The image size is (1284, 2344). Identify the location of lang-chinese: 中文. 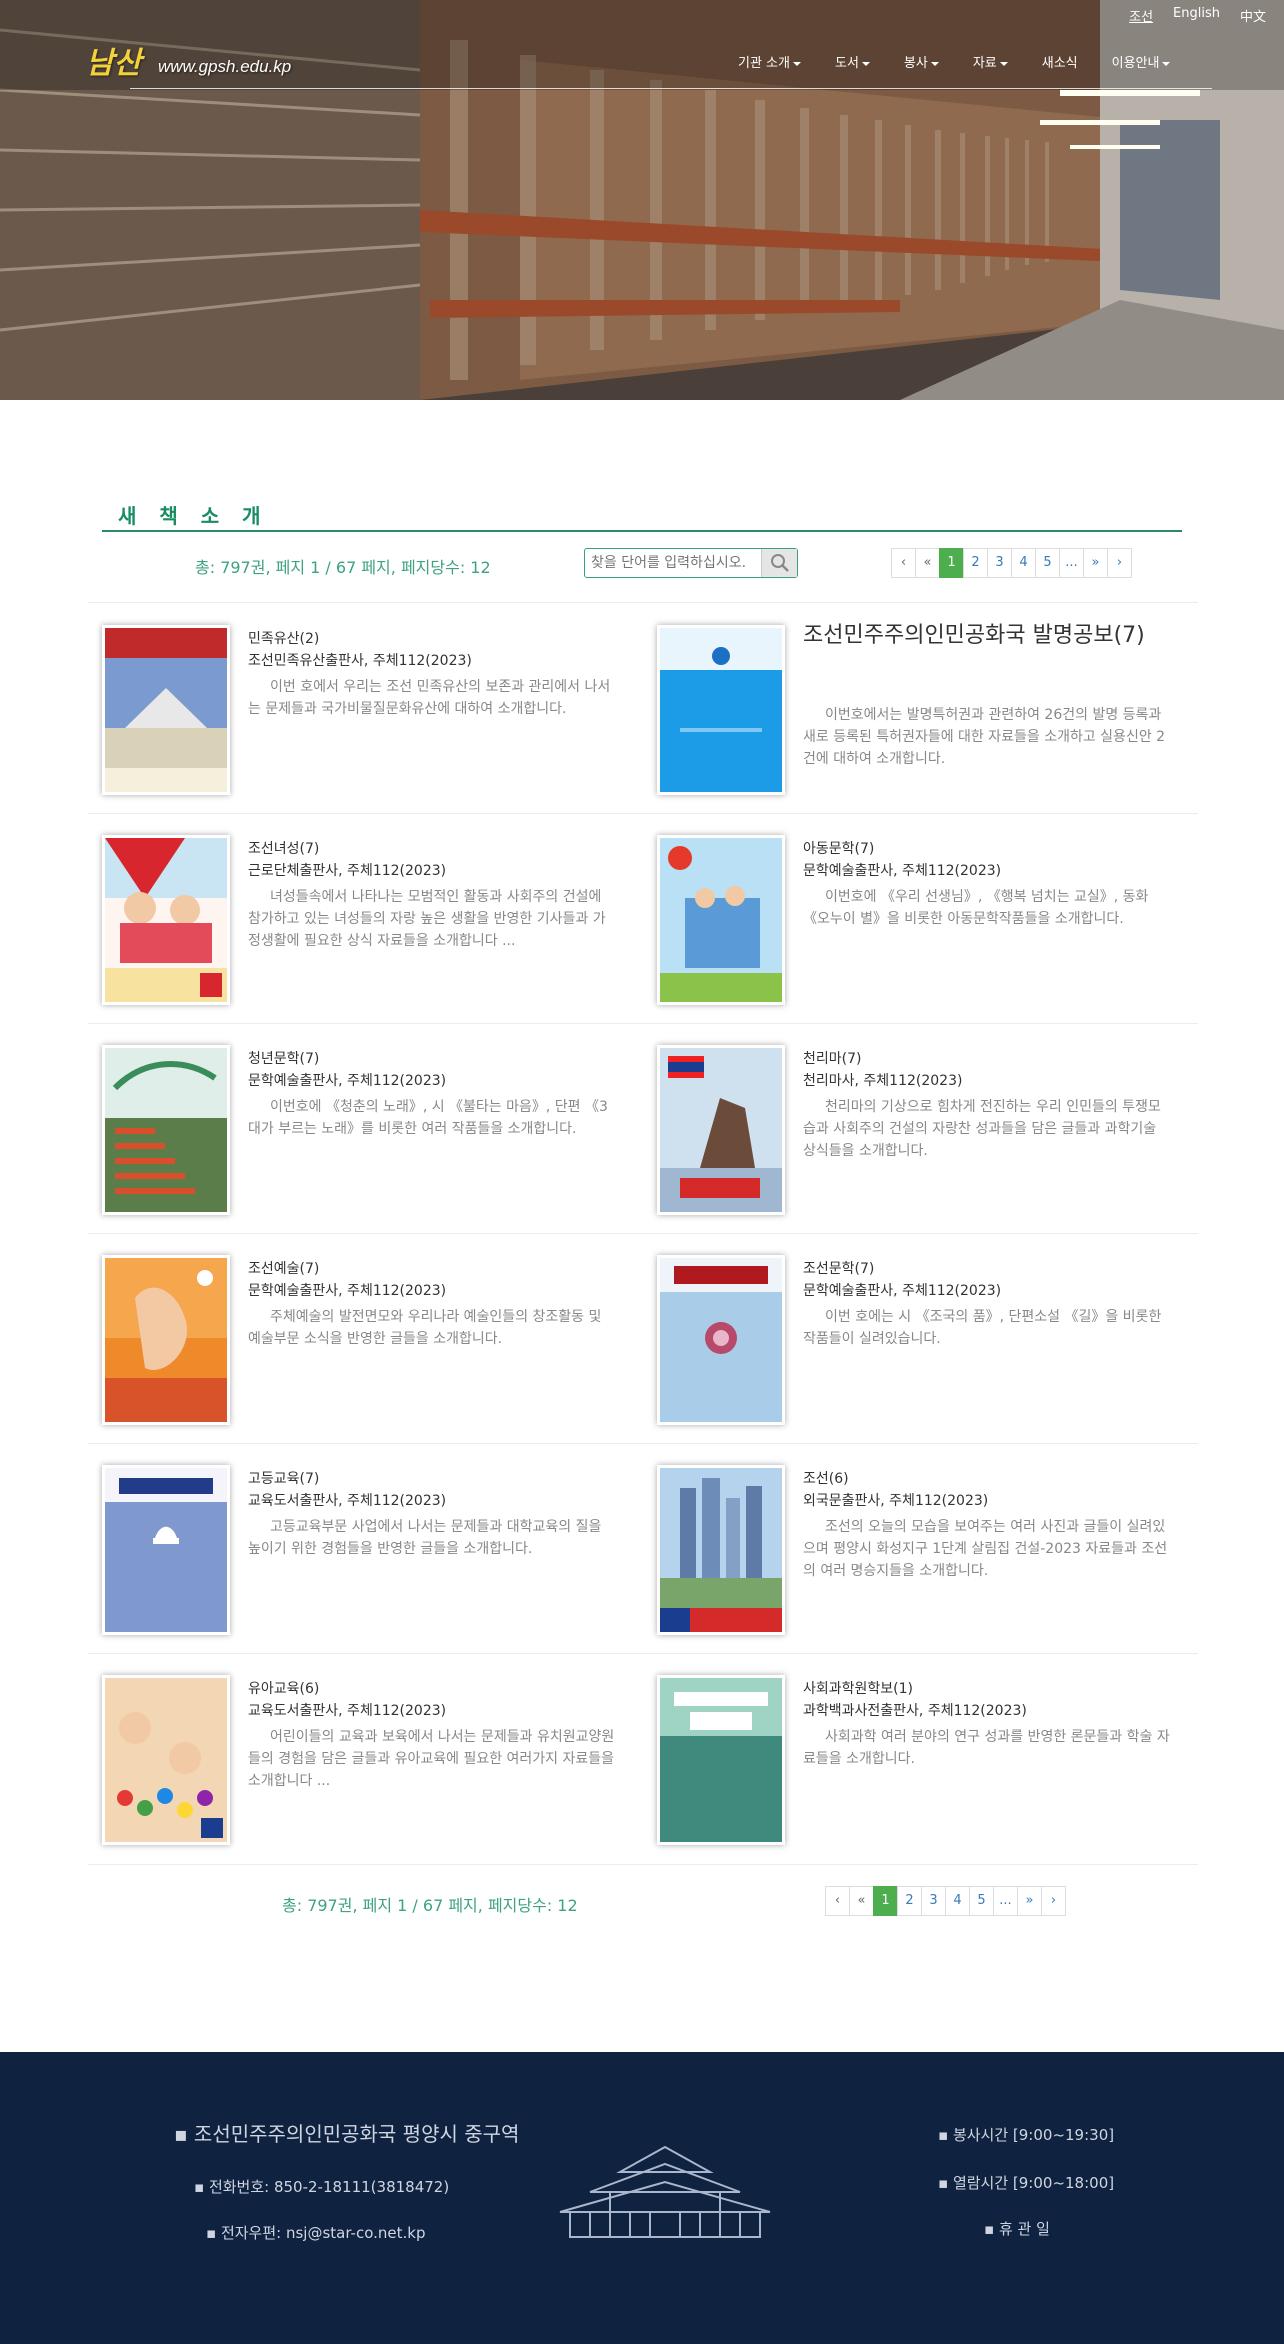
(1253, 15).